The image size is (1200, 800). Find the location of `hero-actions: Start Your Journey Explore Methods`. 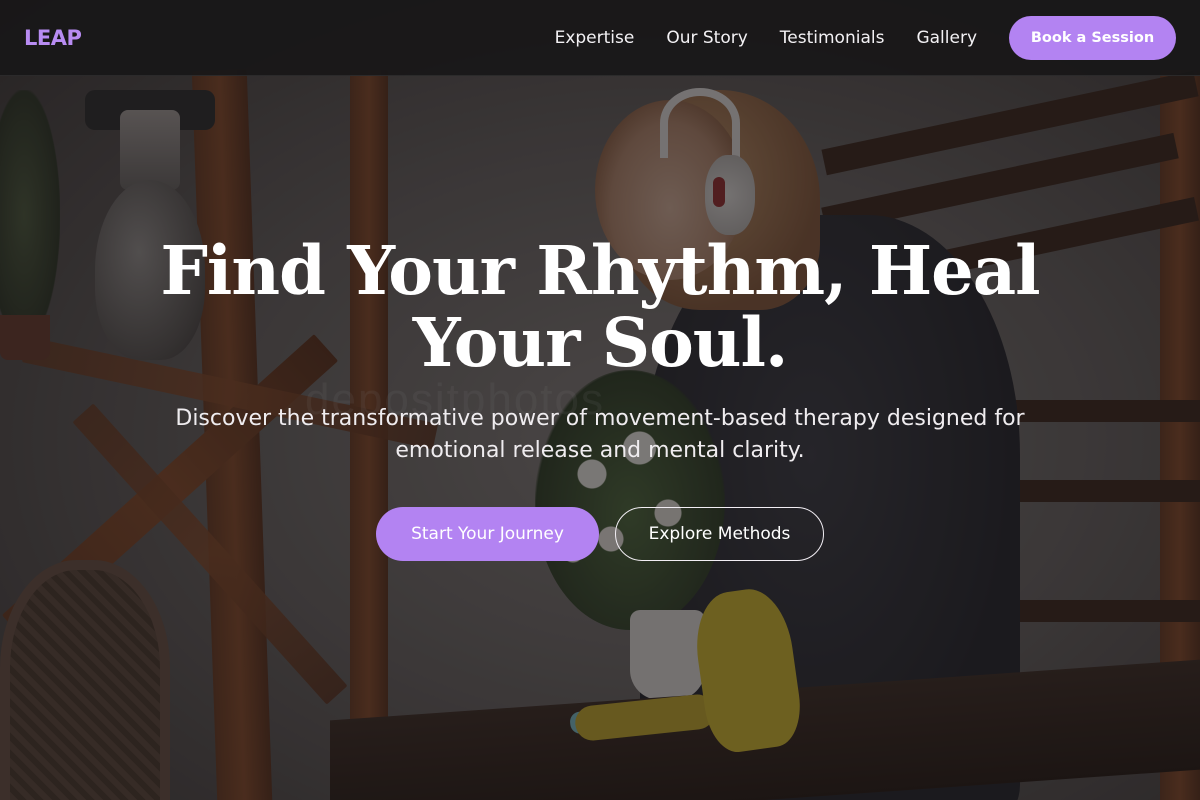

hero-actions: Start Your Journey Explore Methods is located at coordinates (600, 534).